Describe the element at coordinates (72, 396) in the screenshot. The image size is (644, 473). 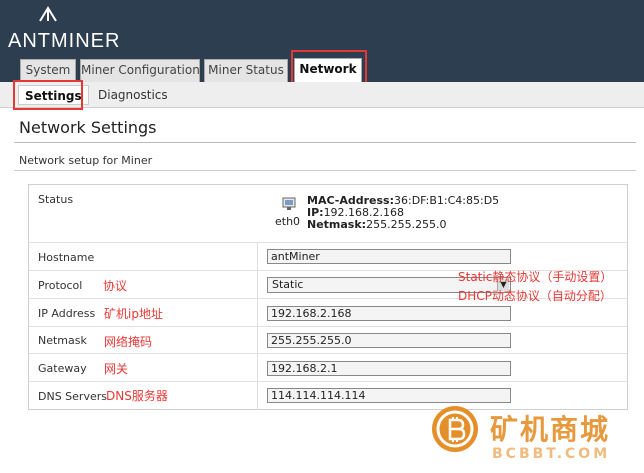
I see `dns-servers-label: DNS Servers` at that location.